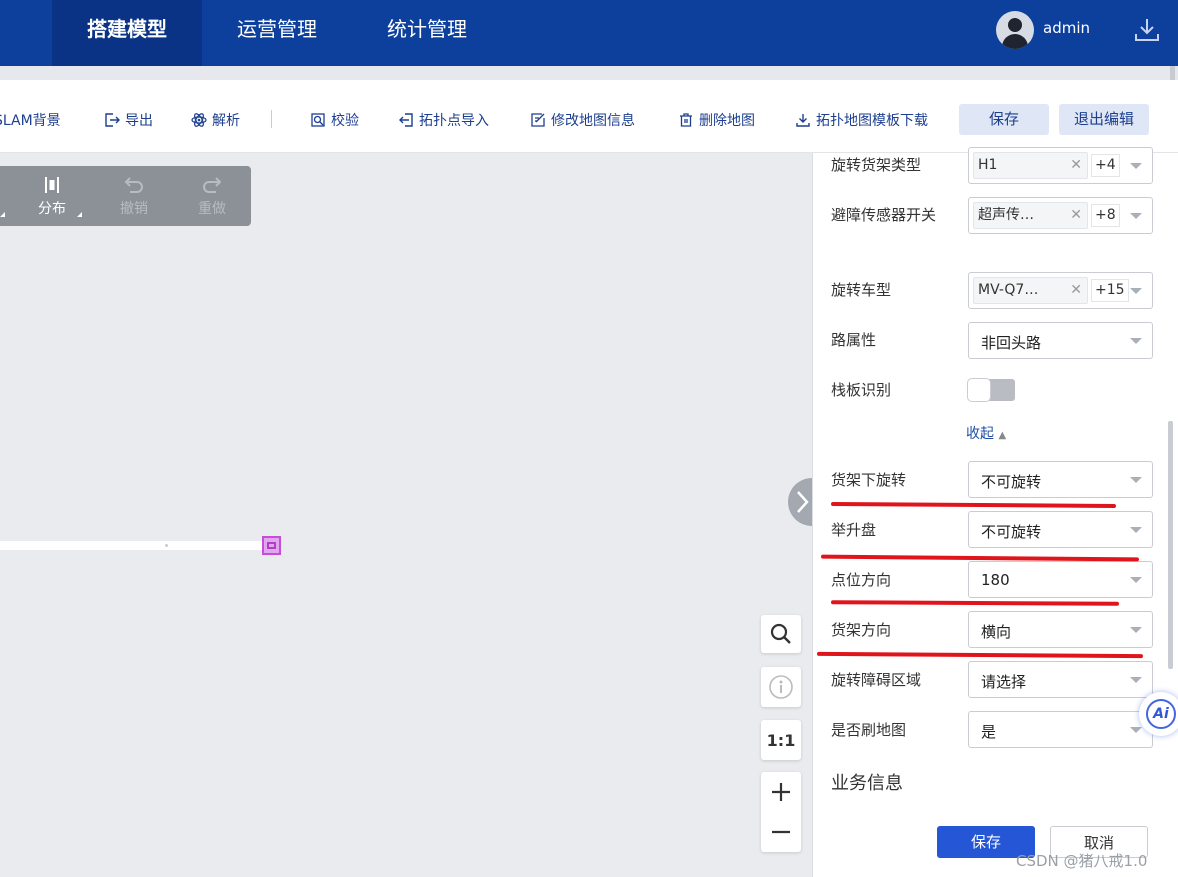  Describe the element at coordinates (1082, 861) in the screenshot. I see `watermark: CSDN @猪八戒1.0` at that location.